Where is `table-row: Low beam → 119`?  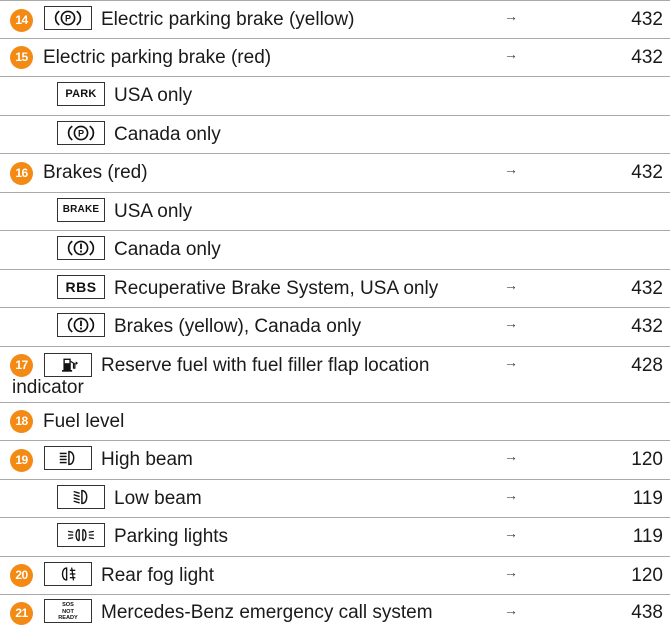
table-row: Low beam → 119 is located at coordinates (335, 499).